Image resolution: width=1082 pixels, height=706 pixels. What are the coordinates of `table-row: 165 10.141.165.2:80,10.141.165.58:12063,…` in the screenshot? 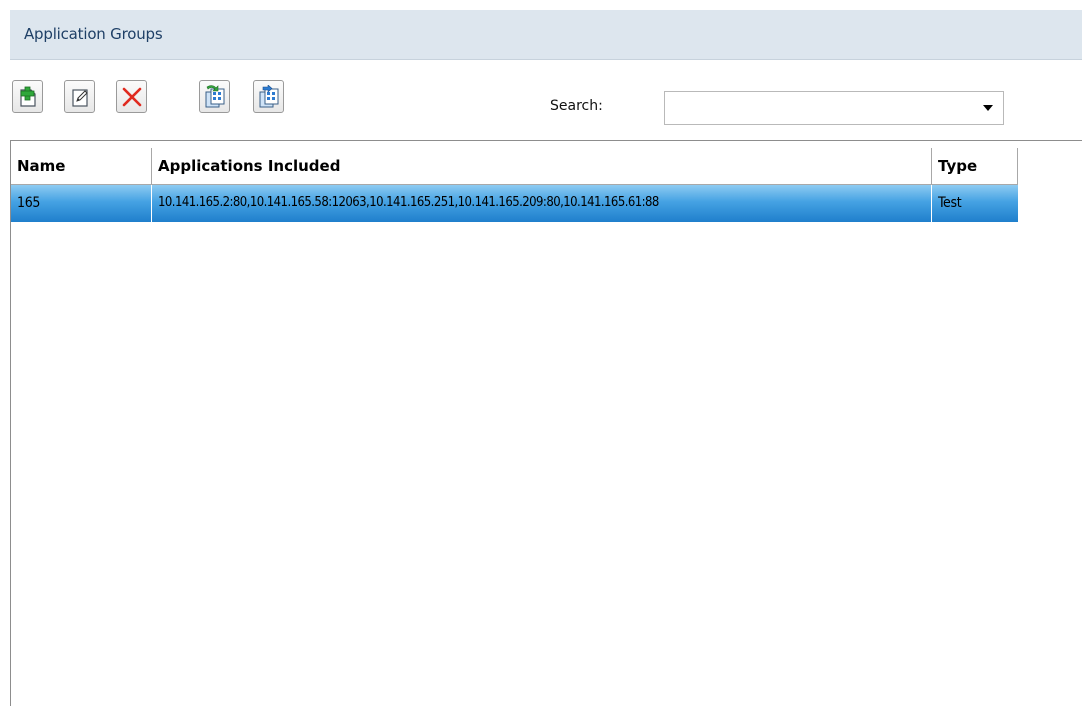 It's located at (514, 203).